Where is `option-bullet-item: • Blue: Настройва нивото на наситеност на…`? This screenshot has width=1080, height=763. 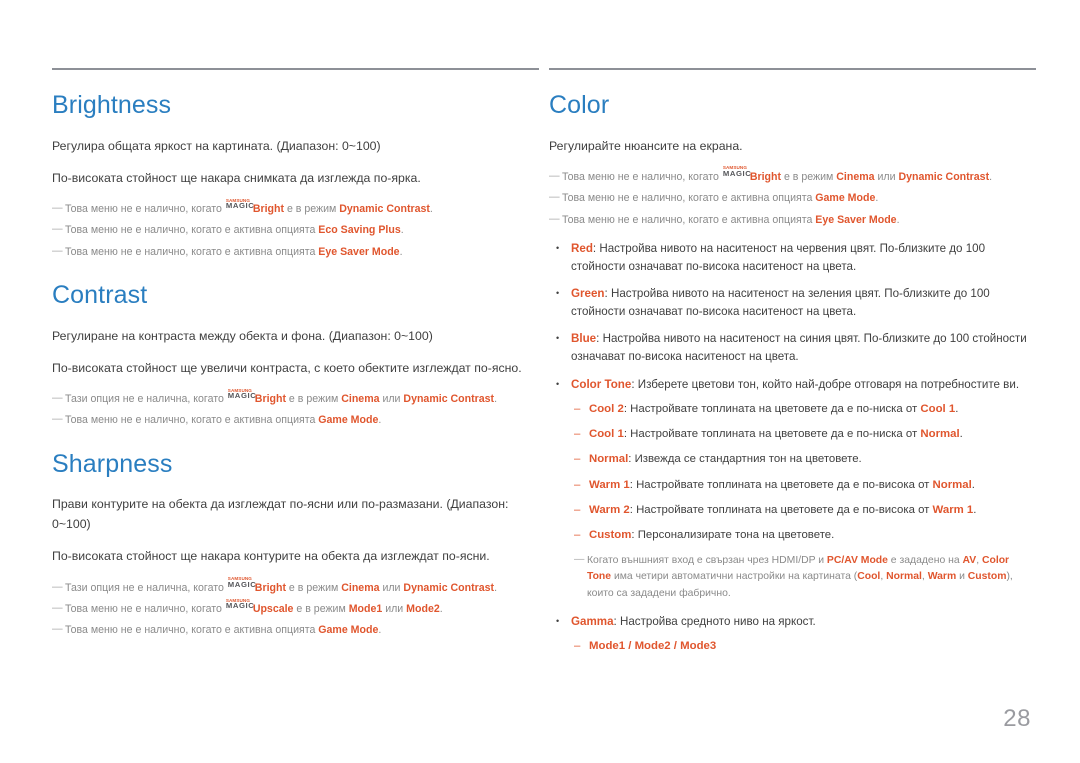
option-bullet-item: • Blue: Настройва нивото на наситеност на… is located at coordinates (791, 347).